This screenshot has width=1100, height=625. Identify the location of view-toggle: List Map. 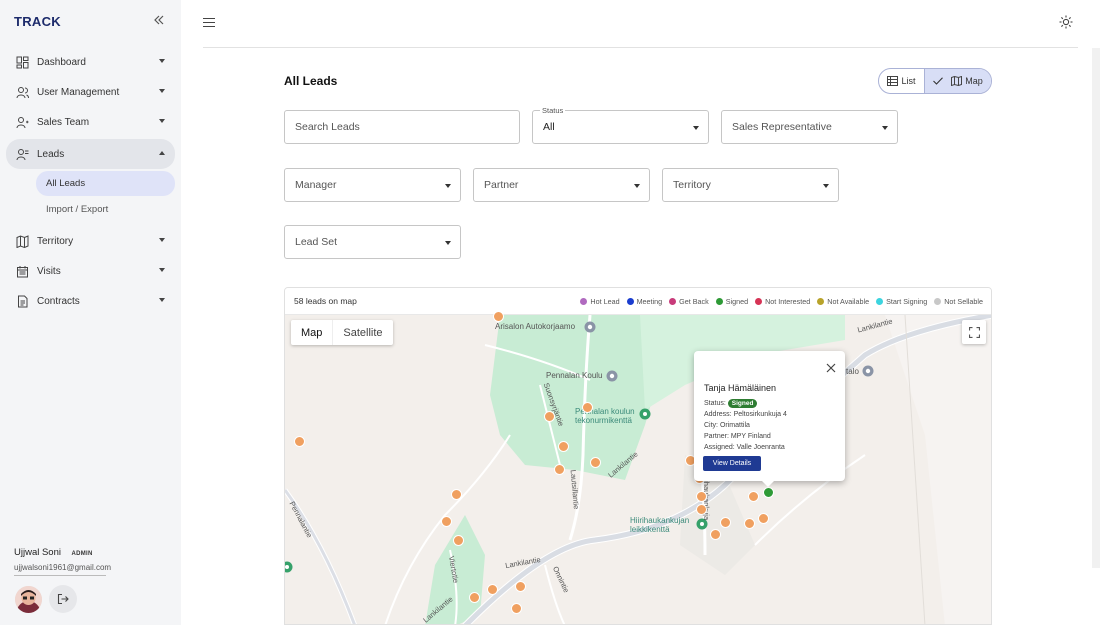
(935, 81).